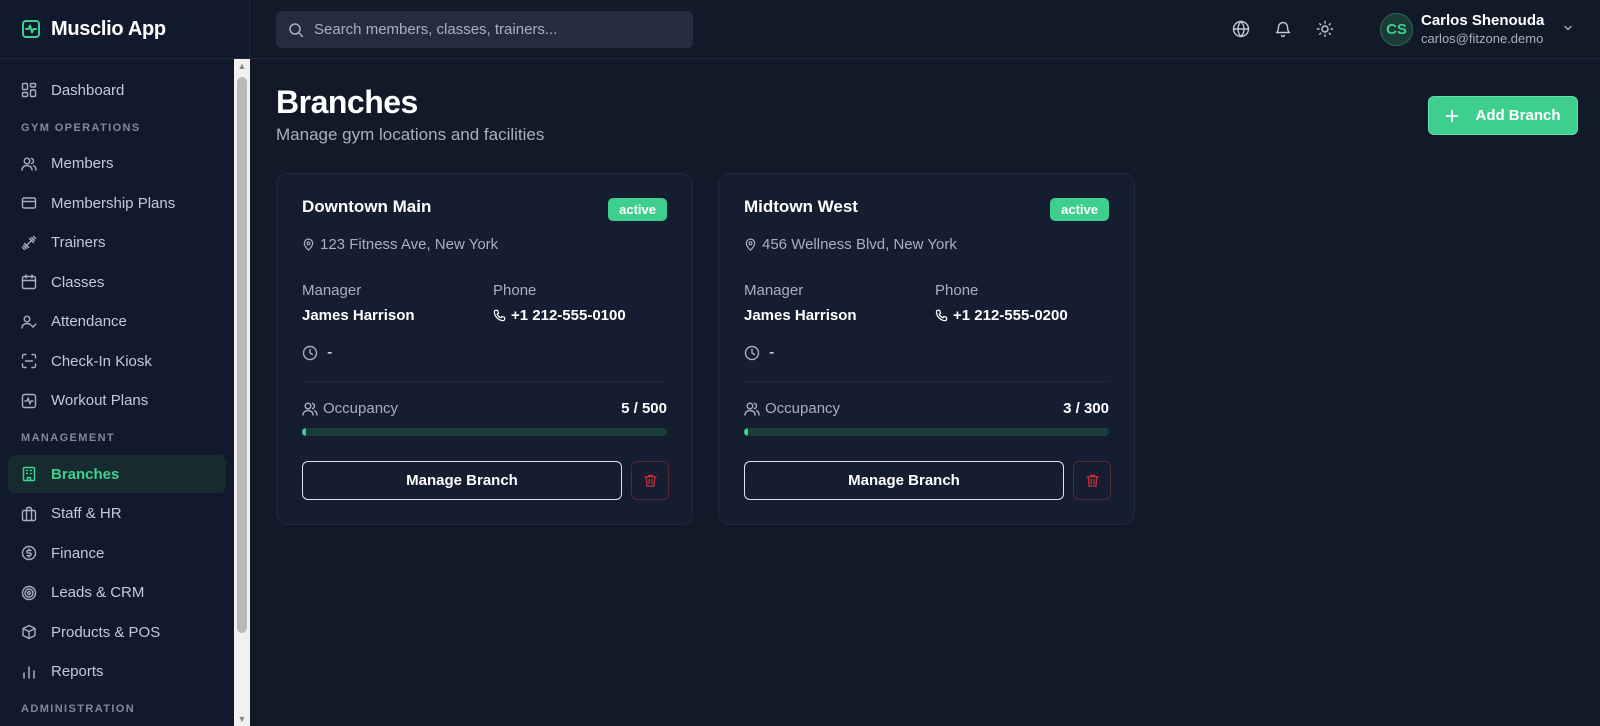  What do you see at coordinates (859, 244) in the screenshot?
I see `address-text: 456 Wellness Blvd, New York` at bounding box center [859, 244].